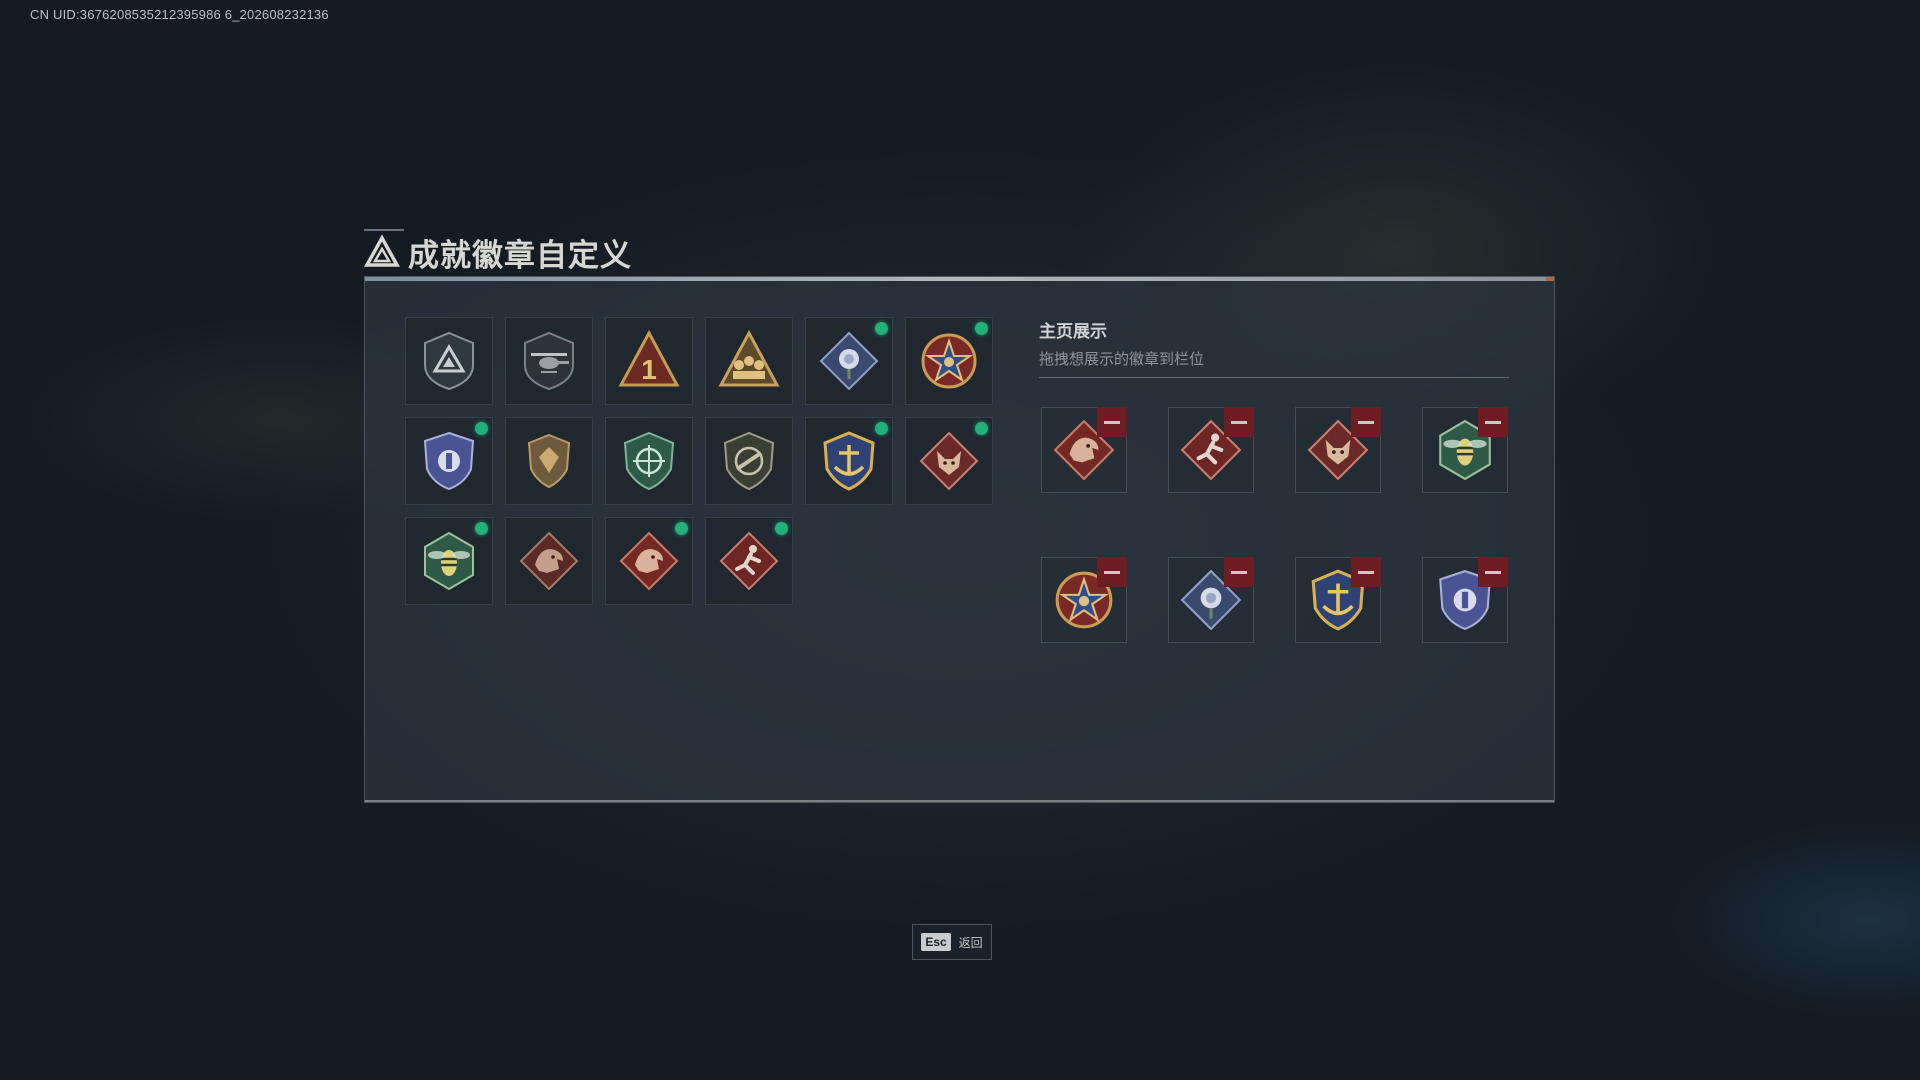  I want to click on bronze-shield-badge-icon, so click(549, 461).